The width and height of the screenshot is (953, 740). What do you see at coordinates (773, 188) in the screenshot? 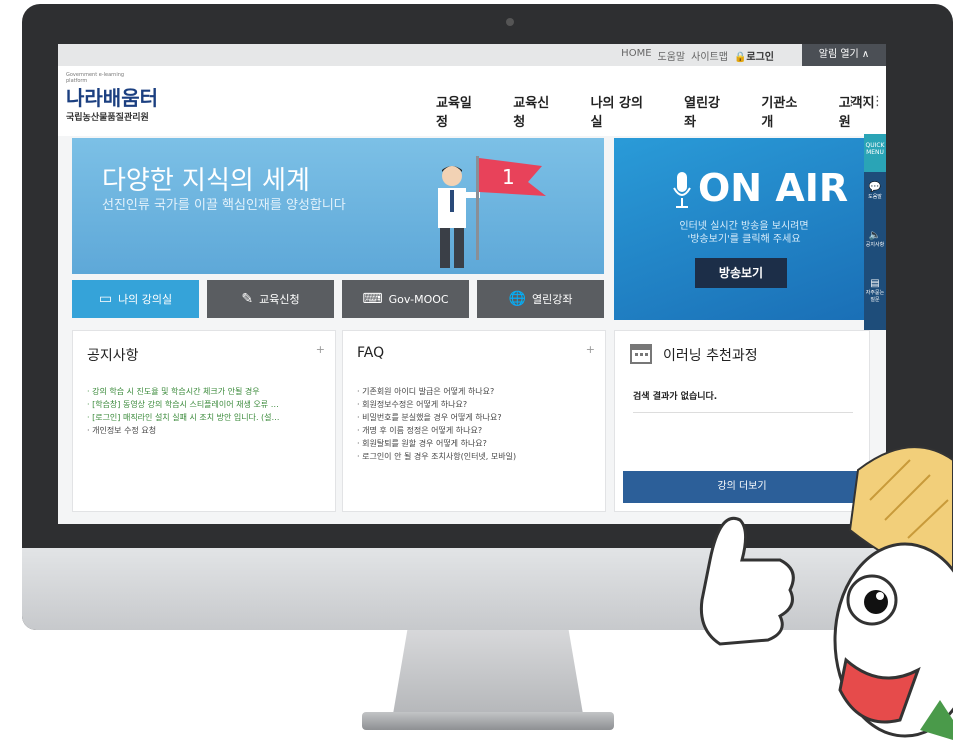
I see `onair-title: ON AIR` at bounding box center [773, 188].